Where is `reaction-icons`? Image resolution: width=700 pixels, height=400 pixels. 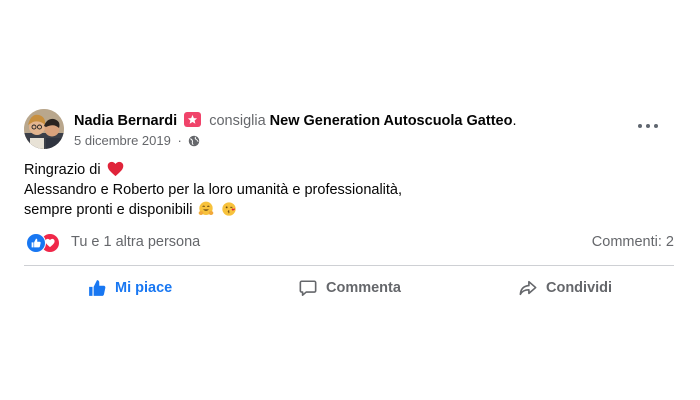 reaction-icons is located at coordinates (46, 243).